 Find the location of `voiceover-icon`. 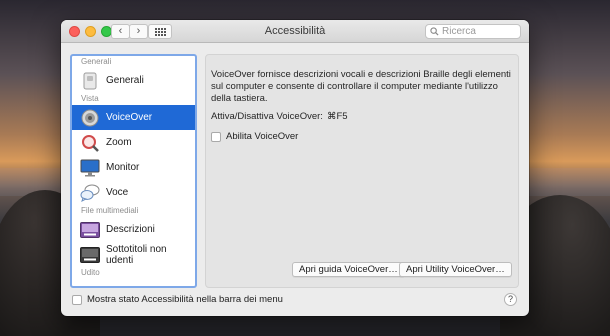

voiceover-icon is located at coordinates (90, 118).